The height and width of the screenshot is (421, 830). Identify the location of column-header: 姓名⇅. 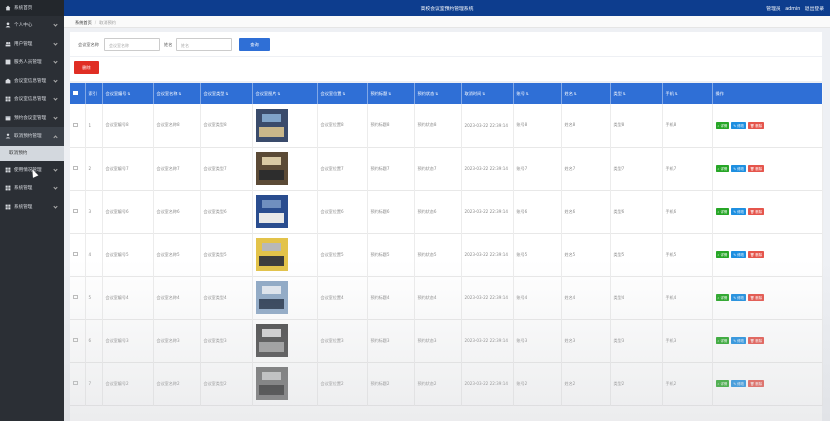
(586, 93).